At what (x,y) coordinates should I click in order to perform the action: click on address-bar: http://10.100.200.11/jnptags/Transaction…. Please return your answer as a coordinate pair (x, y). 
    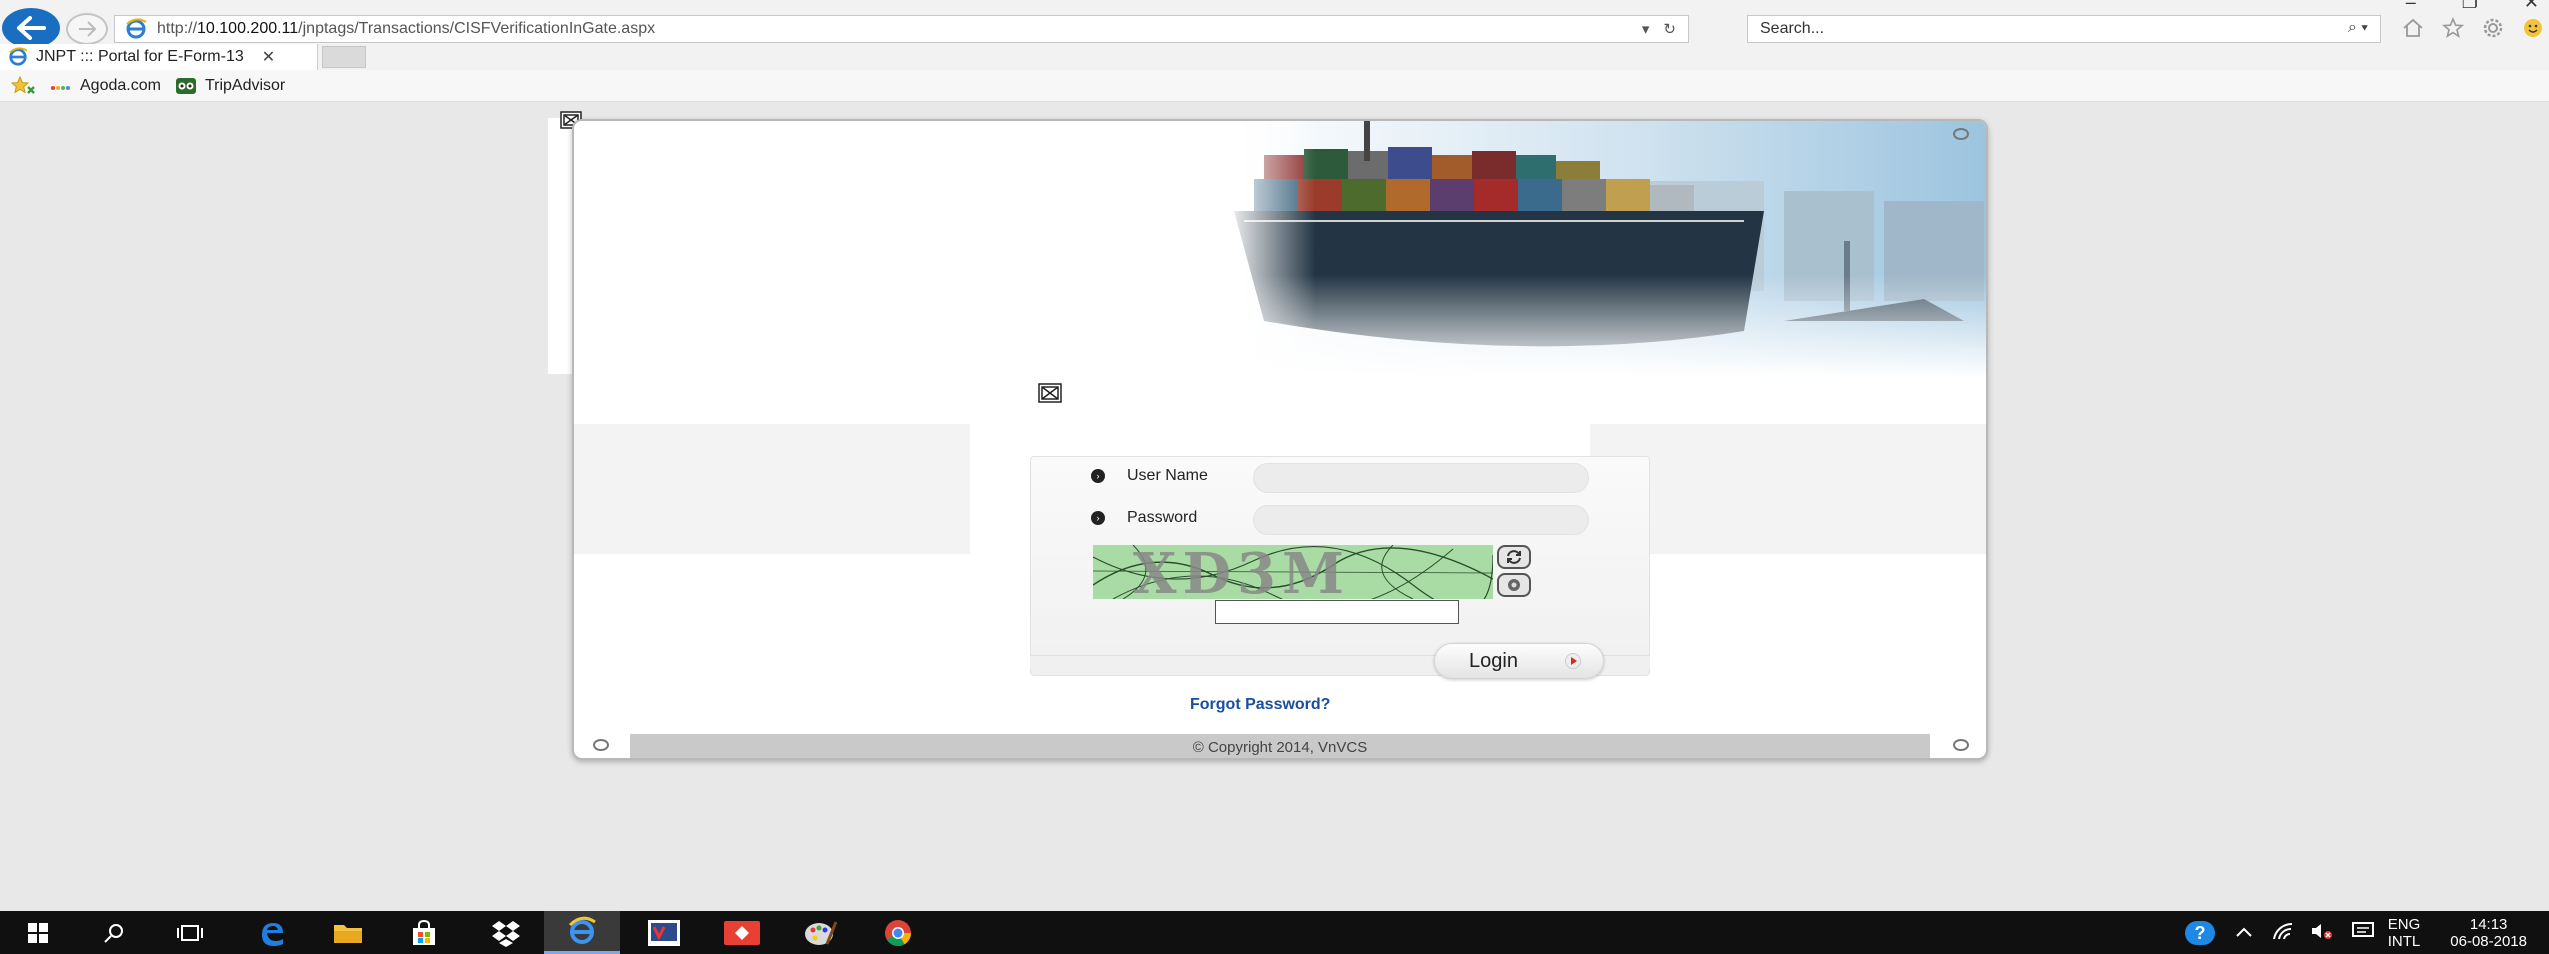
    Looking at the image, I should click on (901, 29).